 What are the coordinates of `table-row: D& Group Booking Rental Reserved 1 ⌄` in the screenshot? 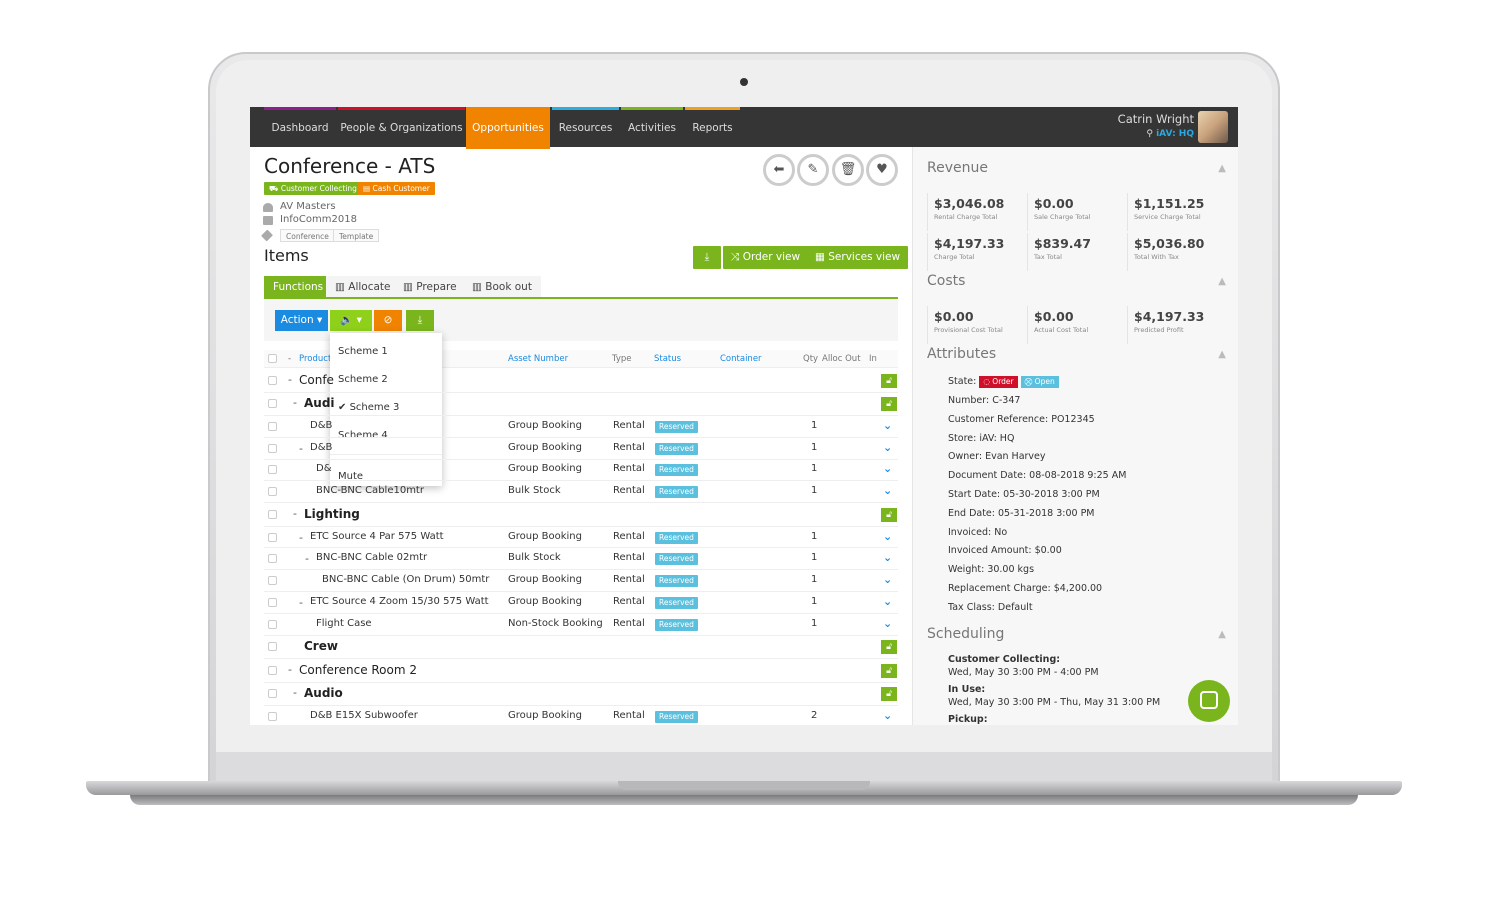 It's located at (581, 471).